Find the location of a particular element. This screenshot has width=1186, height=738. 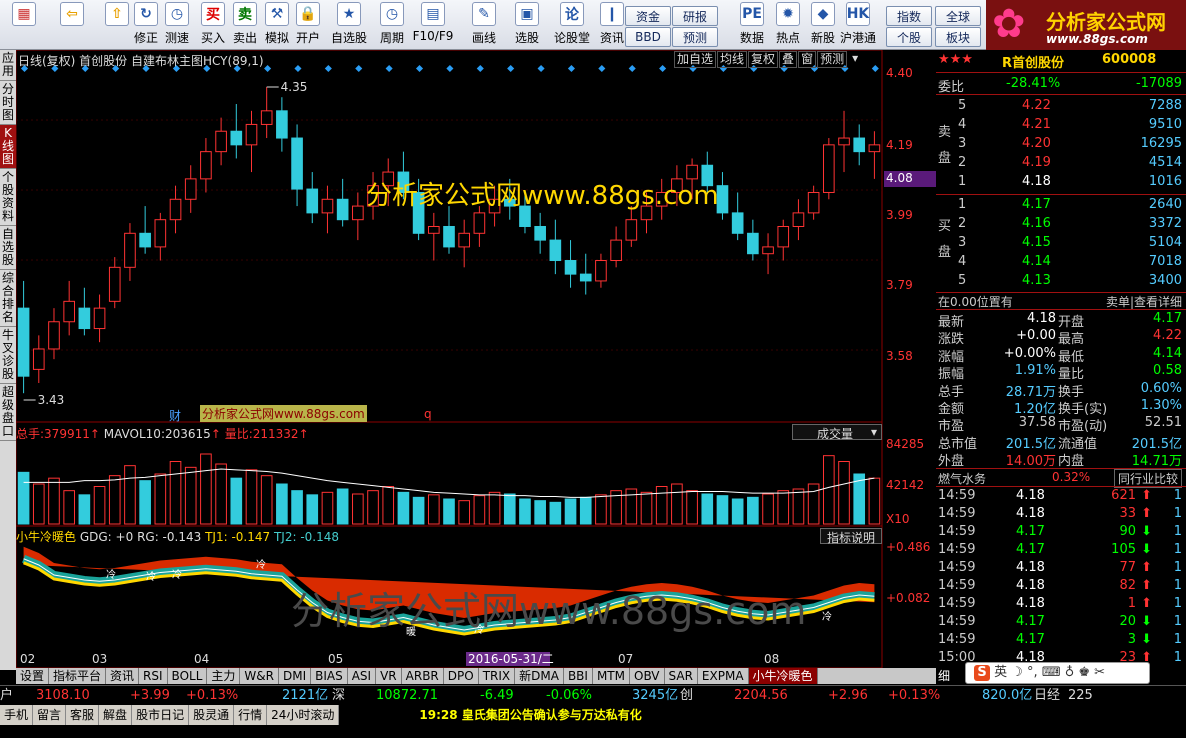

open-button: 🔒 开户 is located at coordinates (308, 25).